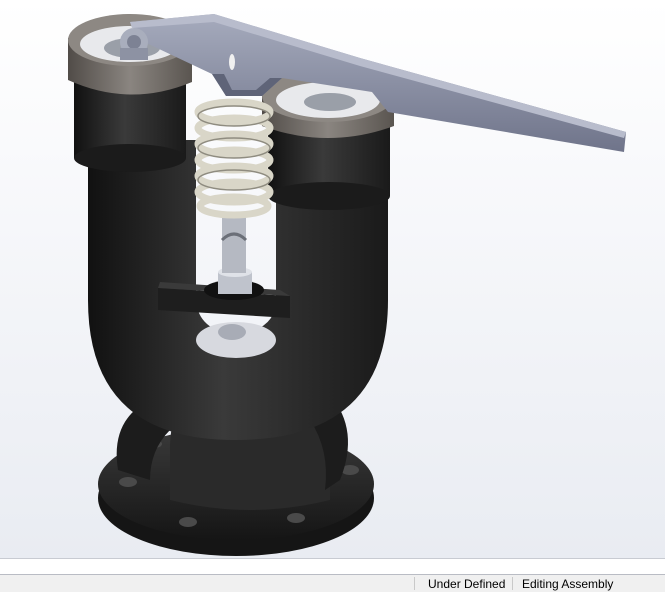 The width and height of the screenshot is (665, 592). I want to click on spring, so click(234, 185).